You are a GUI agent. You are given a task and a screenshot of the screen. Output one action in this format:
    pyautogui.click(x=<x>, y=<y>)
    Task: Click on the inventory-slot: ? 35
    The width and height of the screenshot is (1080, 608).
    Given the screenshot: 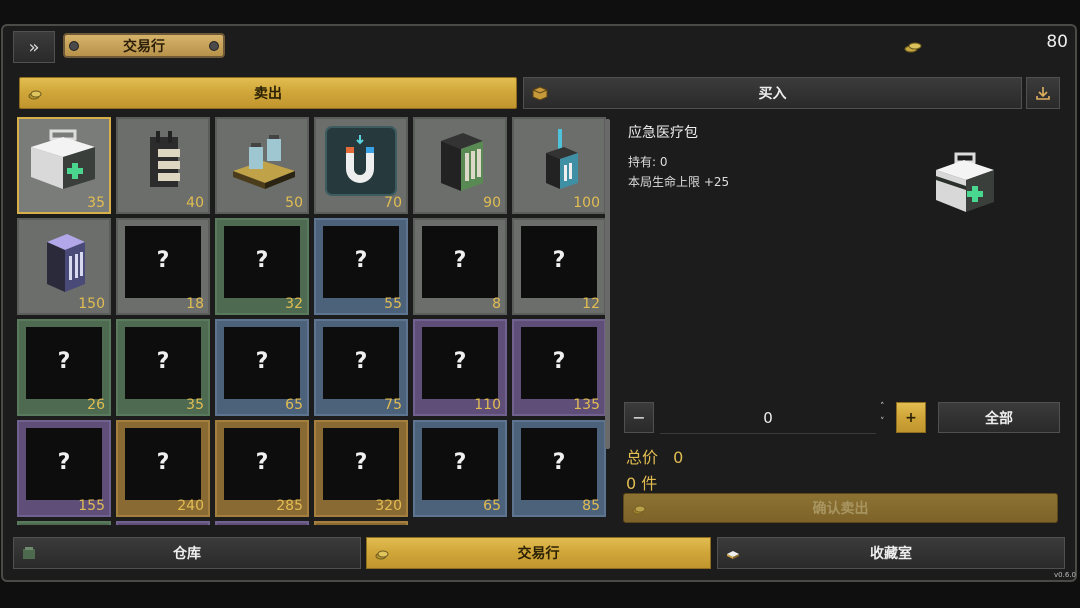 What is the action you would take?
    pyautogui.click(x=163, y=367)
    